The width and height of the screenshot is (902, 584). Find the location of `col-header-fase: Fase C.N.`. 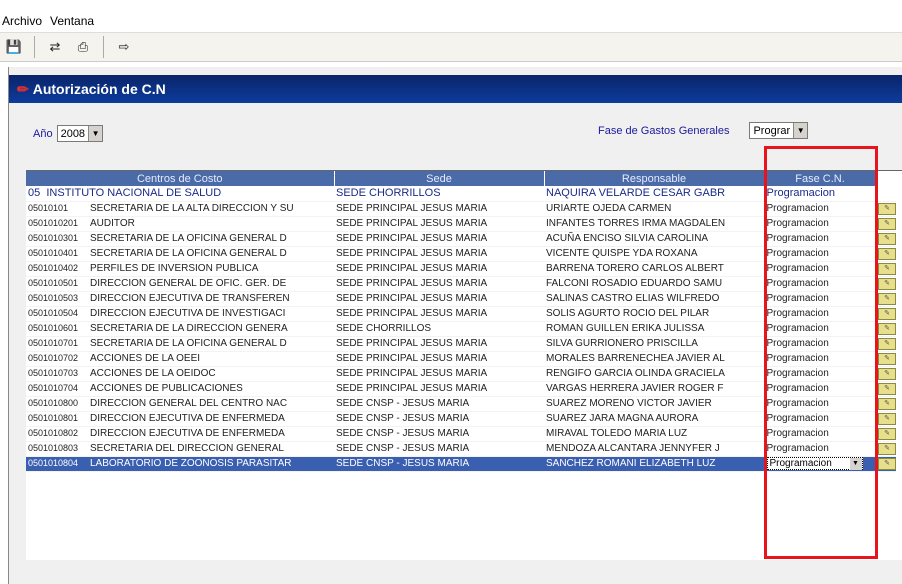

col-header-fase: Fase C.N. is located at coordinates (820, 178).